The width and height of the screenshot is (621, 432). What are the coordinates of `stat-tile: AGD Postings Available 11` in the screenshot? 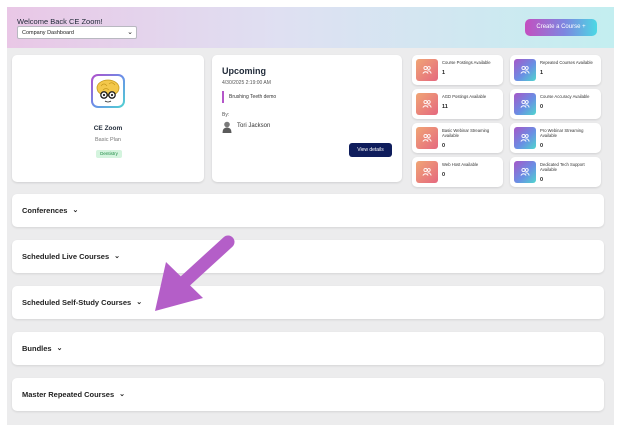 It's located at (457, 104).